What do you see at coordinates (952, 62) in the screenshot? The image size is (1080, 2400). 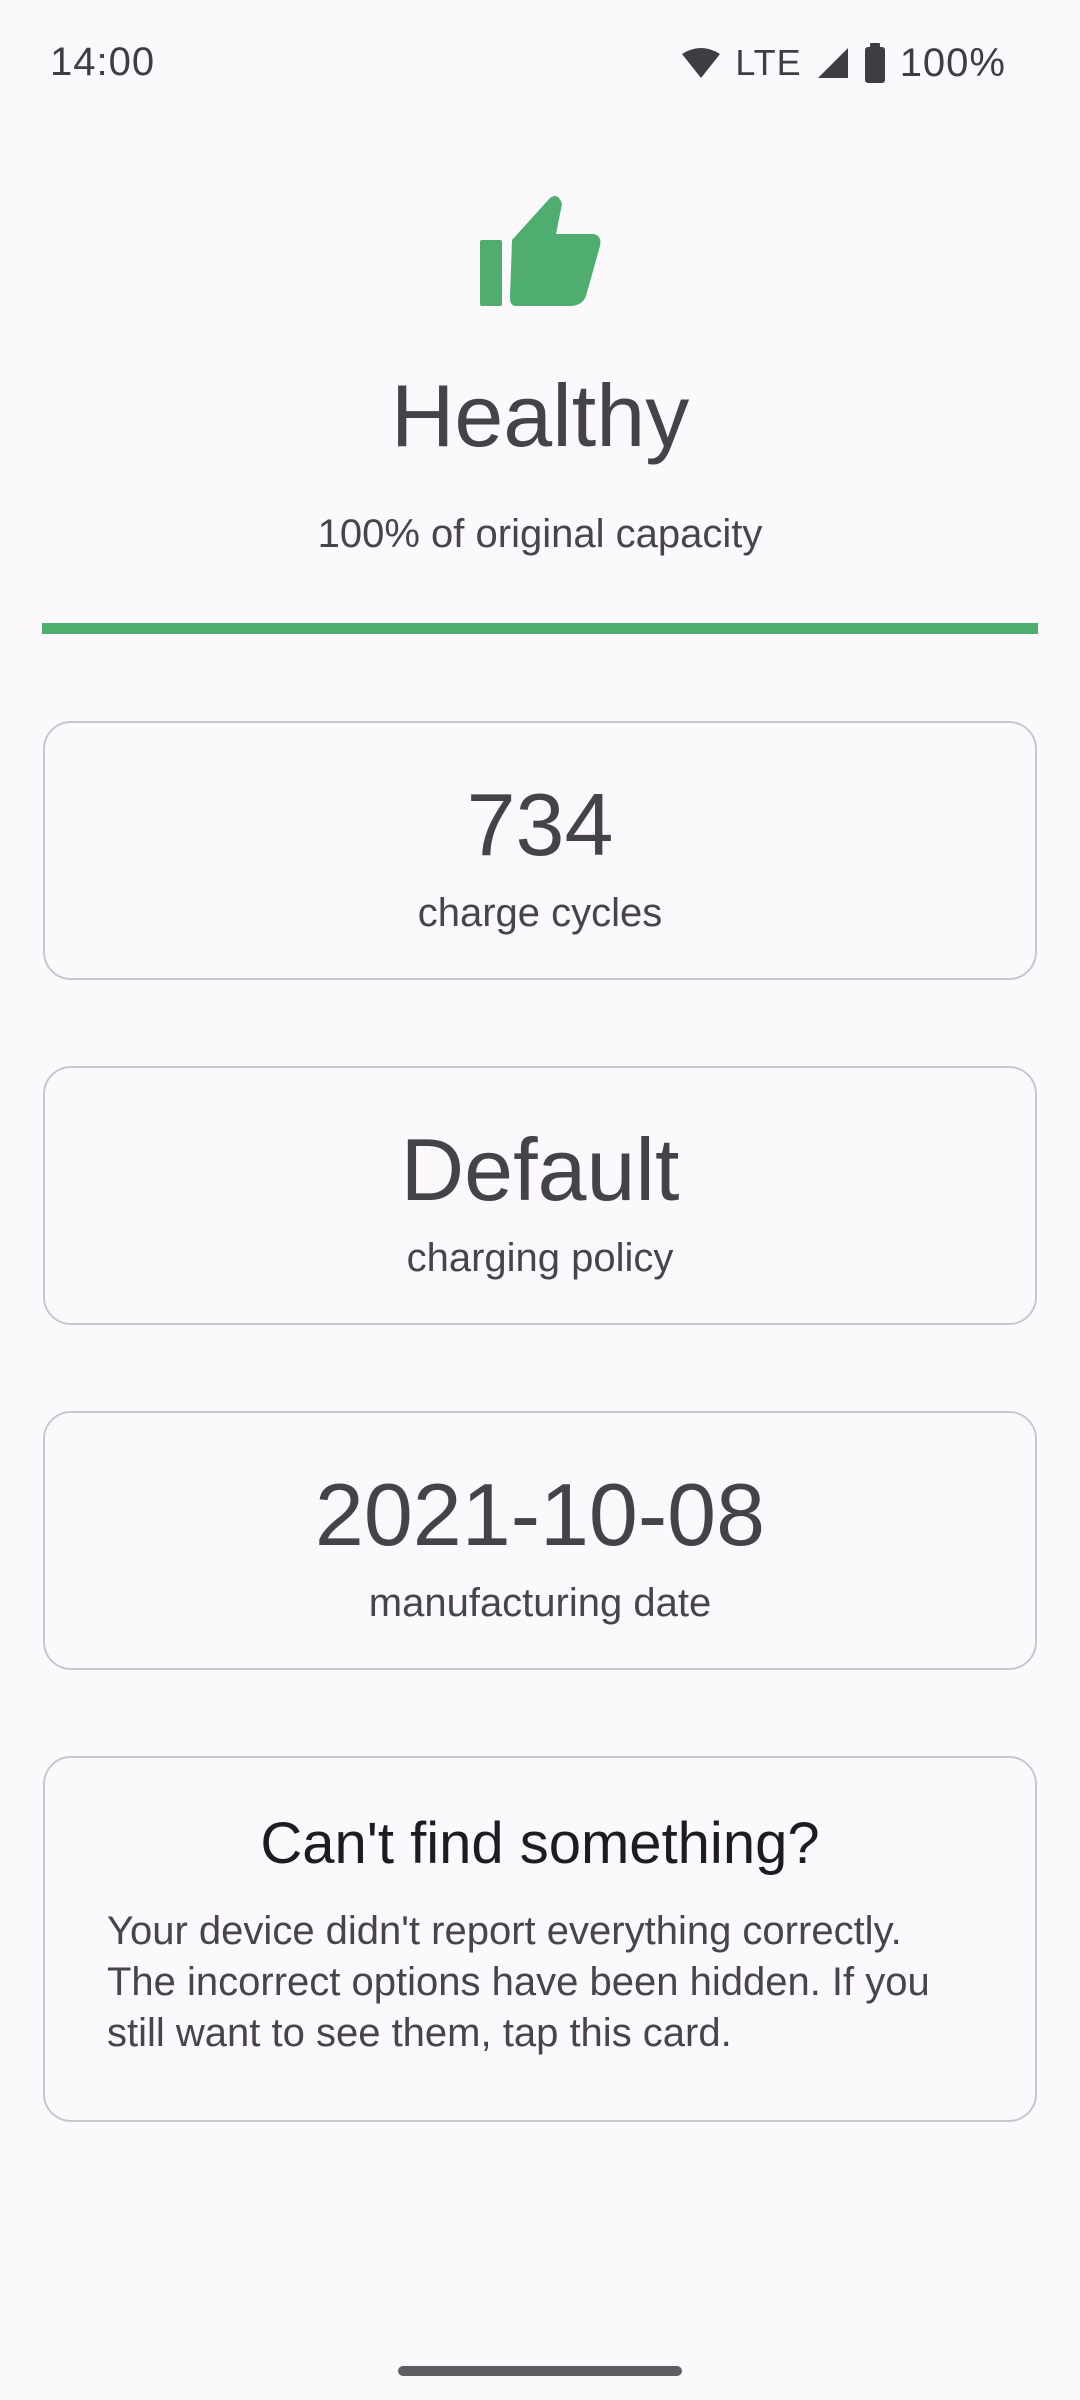 I see `battery-percent: 100%` at bounding box center [952, 62].